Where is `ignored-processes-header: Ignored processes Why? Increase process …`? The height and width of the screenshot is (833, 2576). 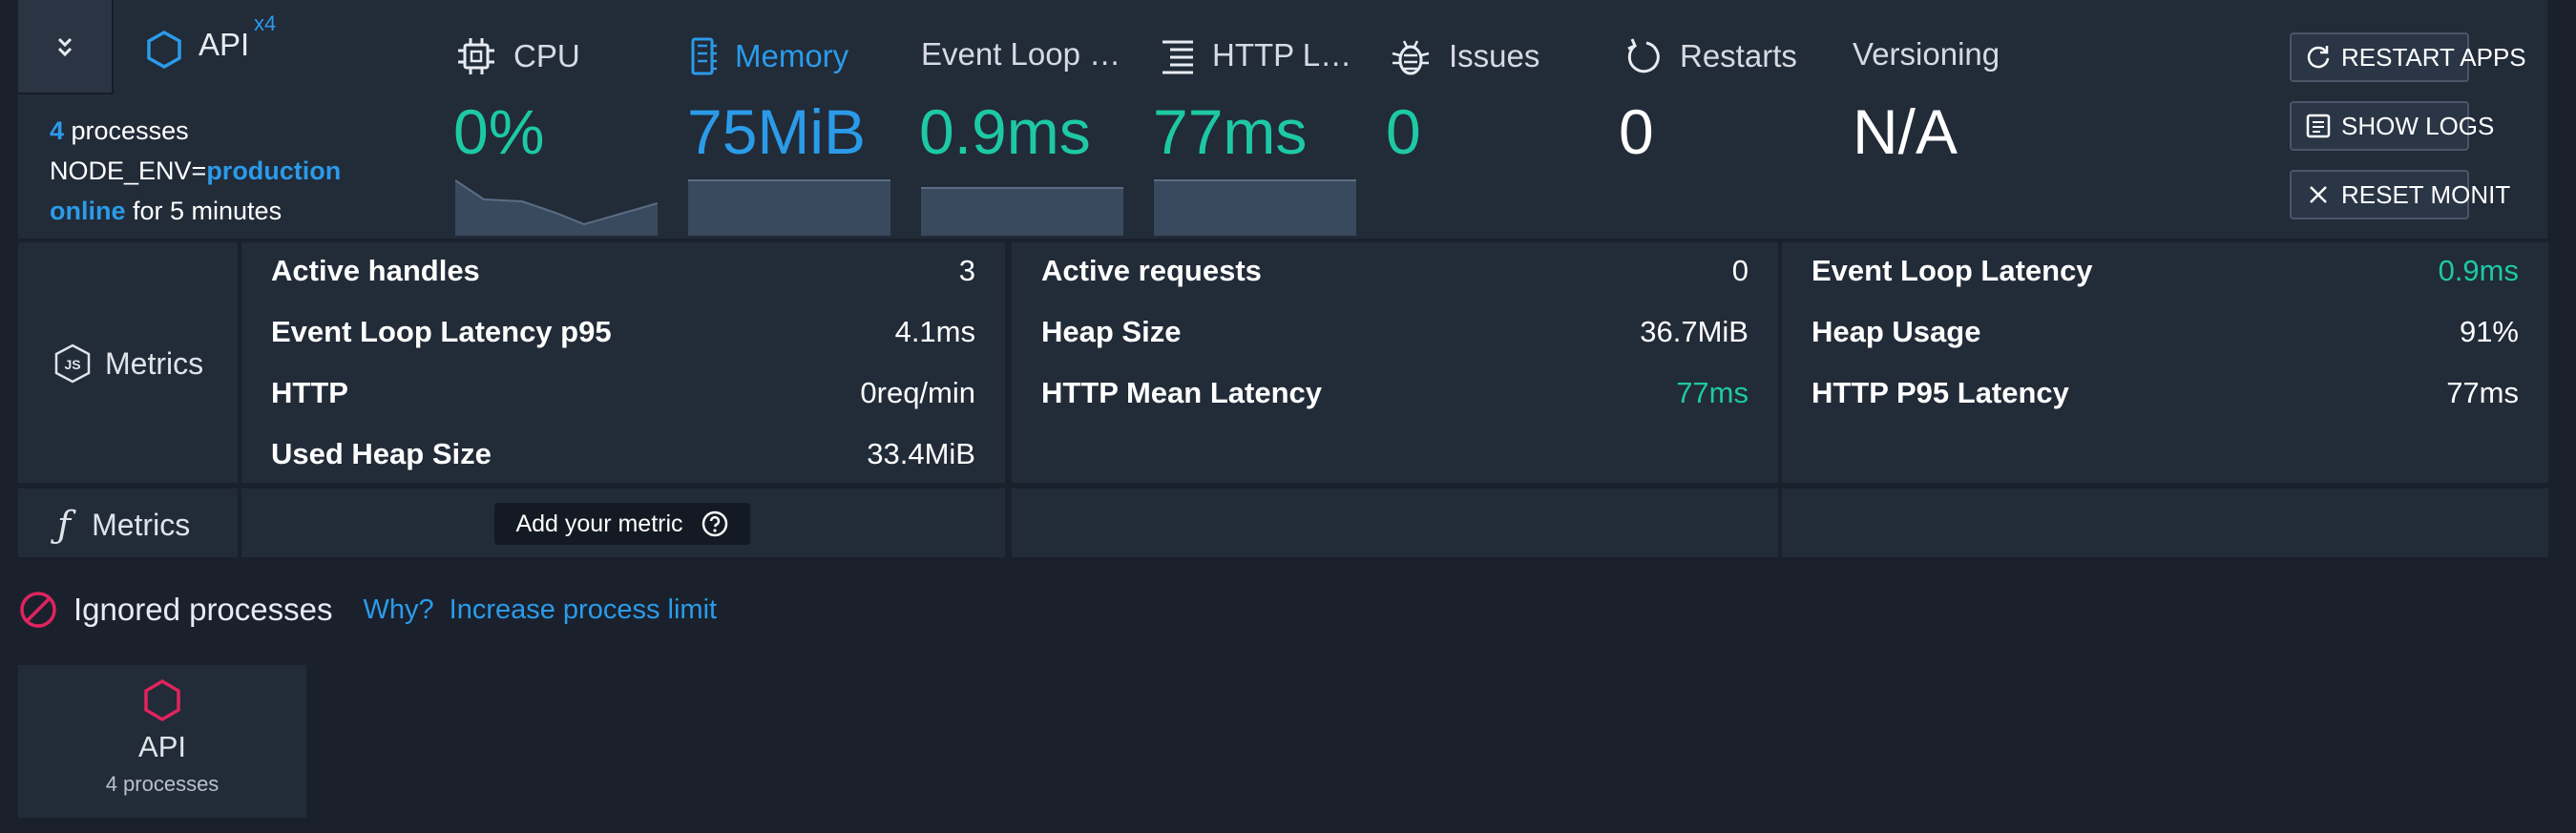 ignored-processes-header: Ignored processes Why? Increase process … is located at coordinates (367, 610).